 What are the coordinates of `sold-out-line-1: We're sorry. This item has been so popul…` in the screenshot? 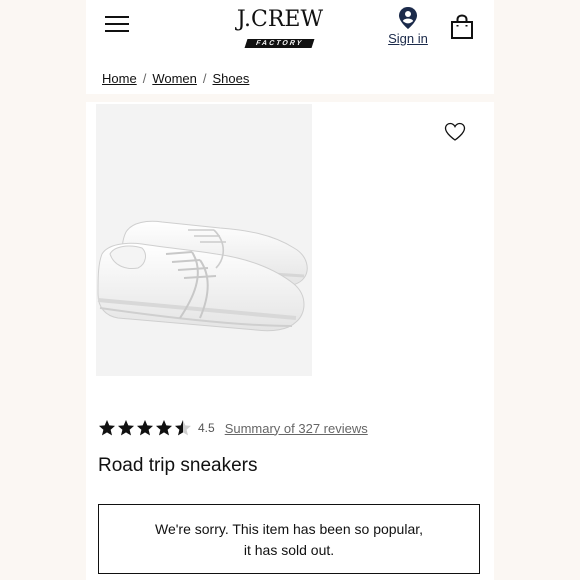 It's located at (289, 529).